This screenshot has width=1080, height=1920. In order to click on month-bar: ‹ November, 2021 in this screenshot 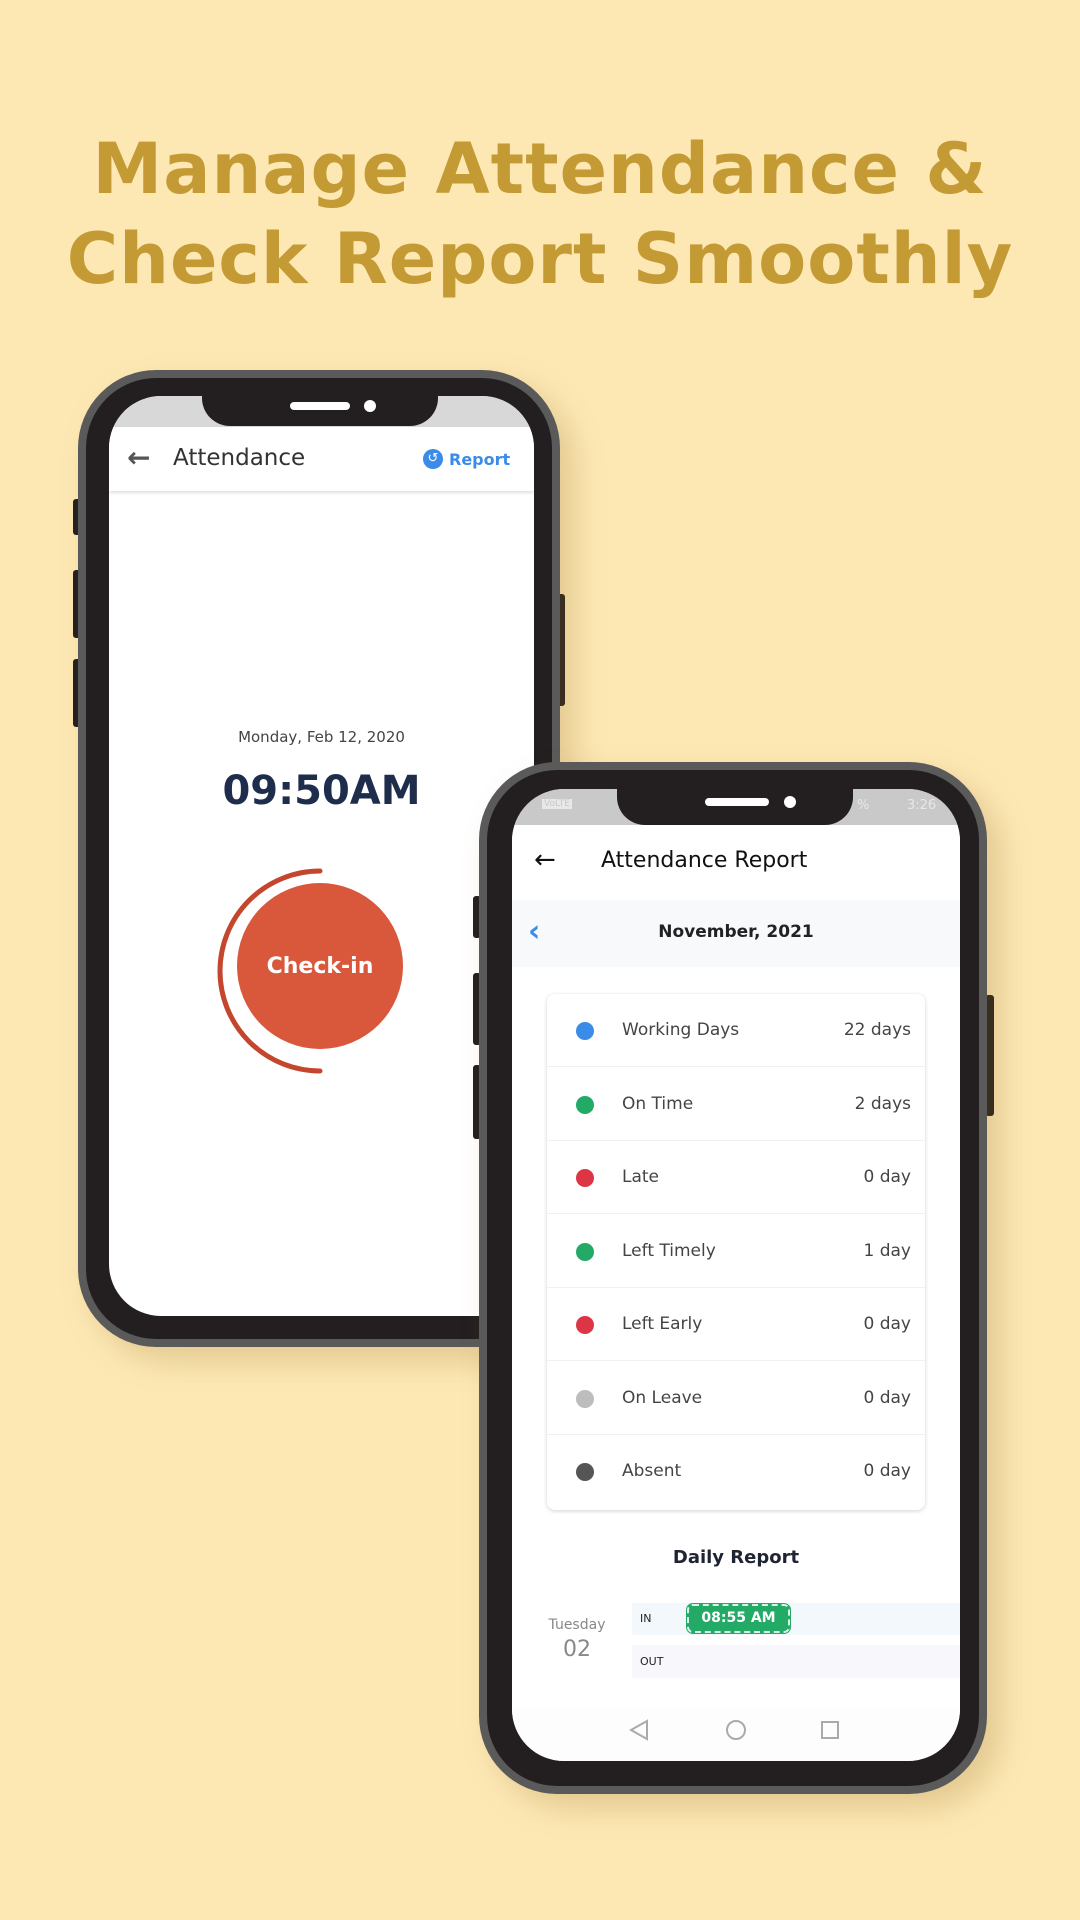, I will do `click(736, 933)`.